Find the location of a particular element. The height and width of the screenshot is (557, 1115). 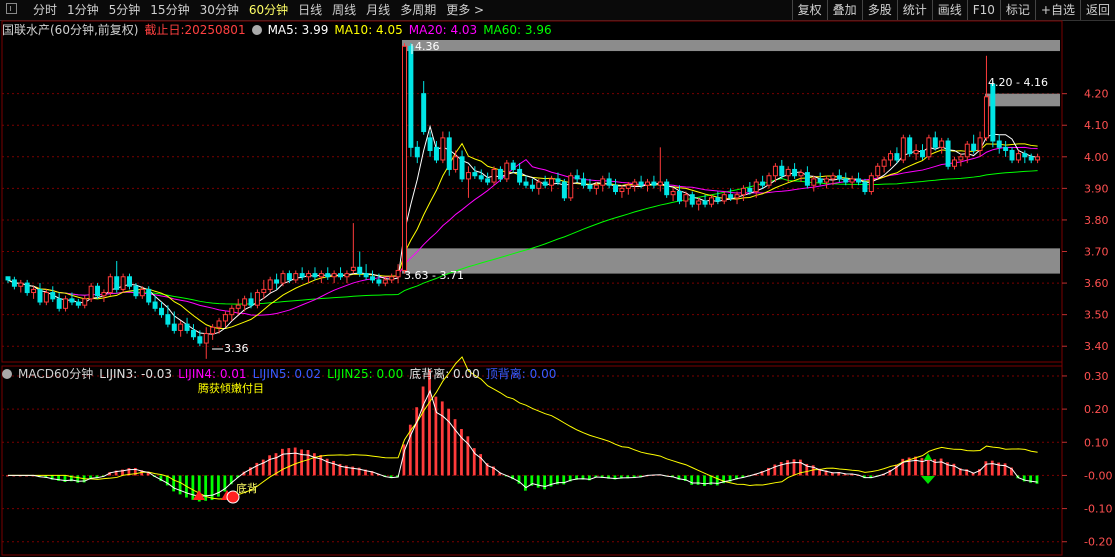

zone-high-label: 4.20 - 4.16 is located at coordinates (1018, 82).